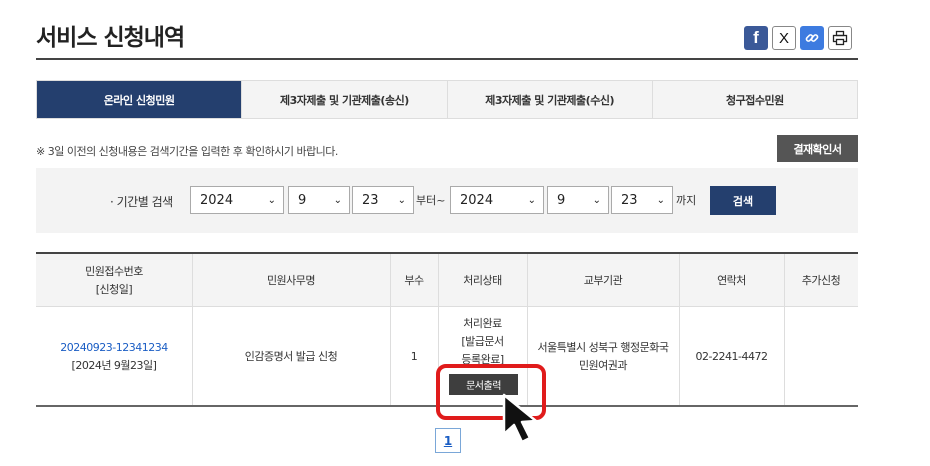 This screenshot has height=466, width=930. What do you see at coordinates (217, 200) in the screenshot?
I see `from-year-value: 2024` at bounding box center [217, 200].